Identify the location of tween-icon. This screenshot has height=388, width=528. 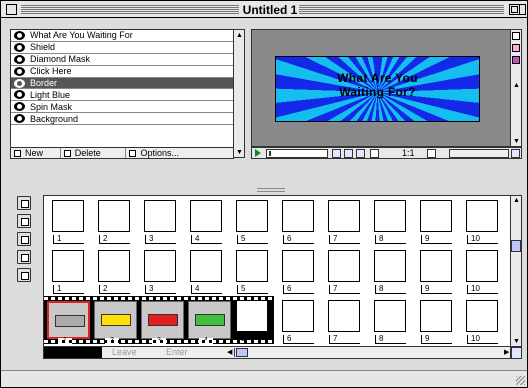
(24, 257).